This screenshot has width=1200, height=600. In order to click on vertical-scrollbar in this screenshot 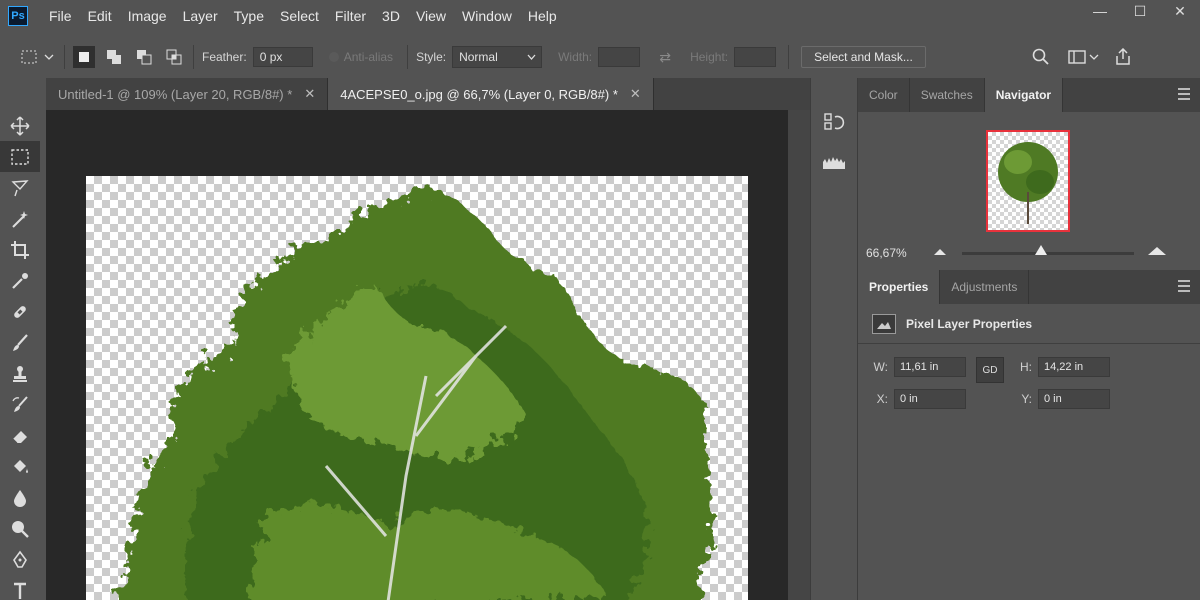, I will do `click(799, 355)`.